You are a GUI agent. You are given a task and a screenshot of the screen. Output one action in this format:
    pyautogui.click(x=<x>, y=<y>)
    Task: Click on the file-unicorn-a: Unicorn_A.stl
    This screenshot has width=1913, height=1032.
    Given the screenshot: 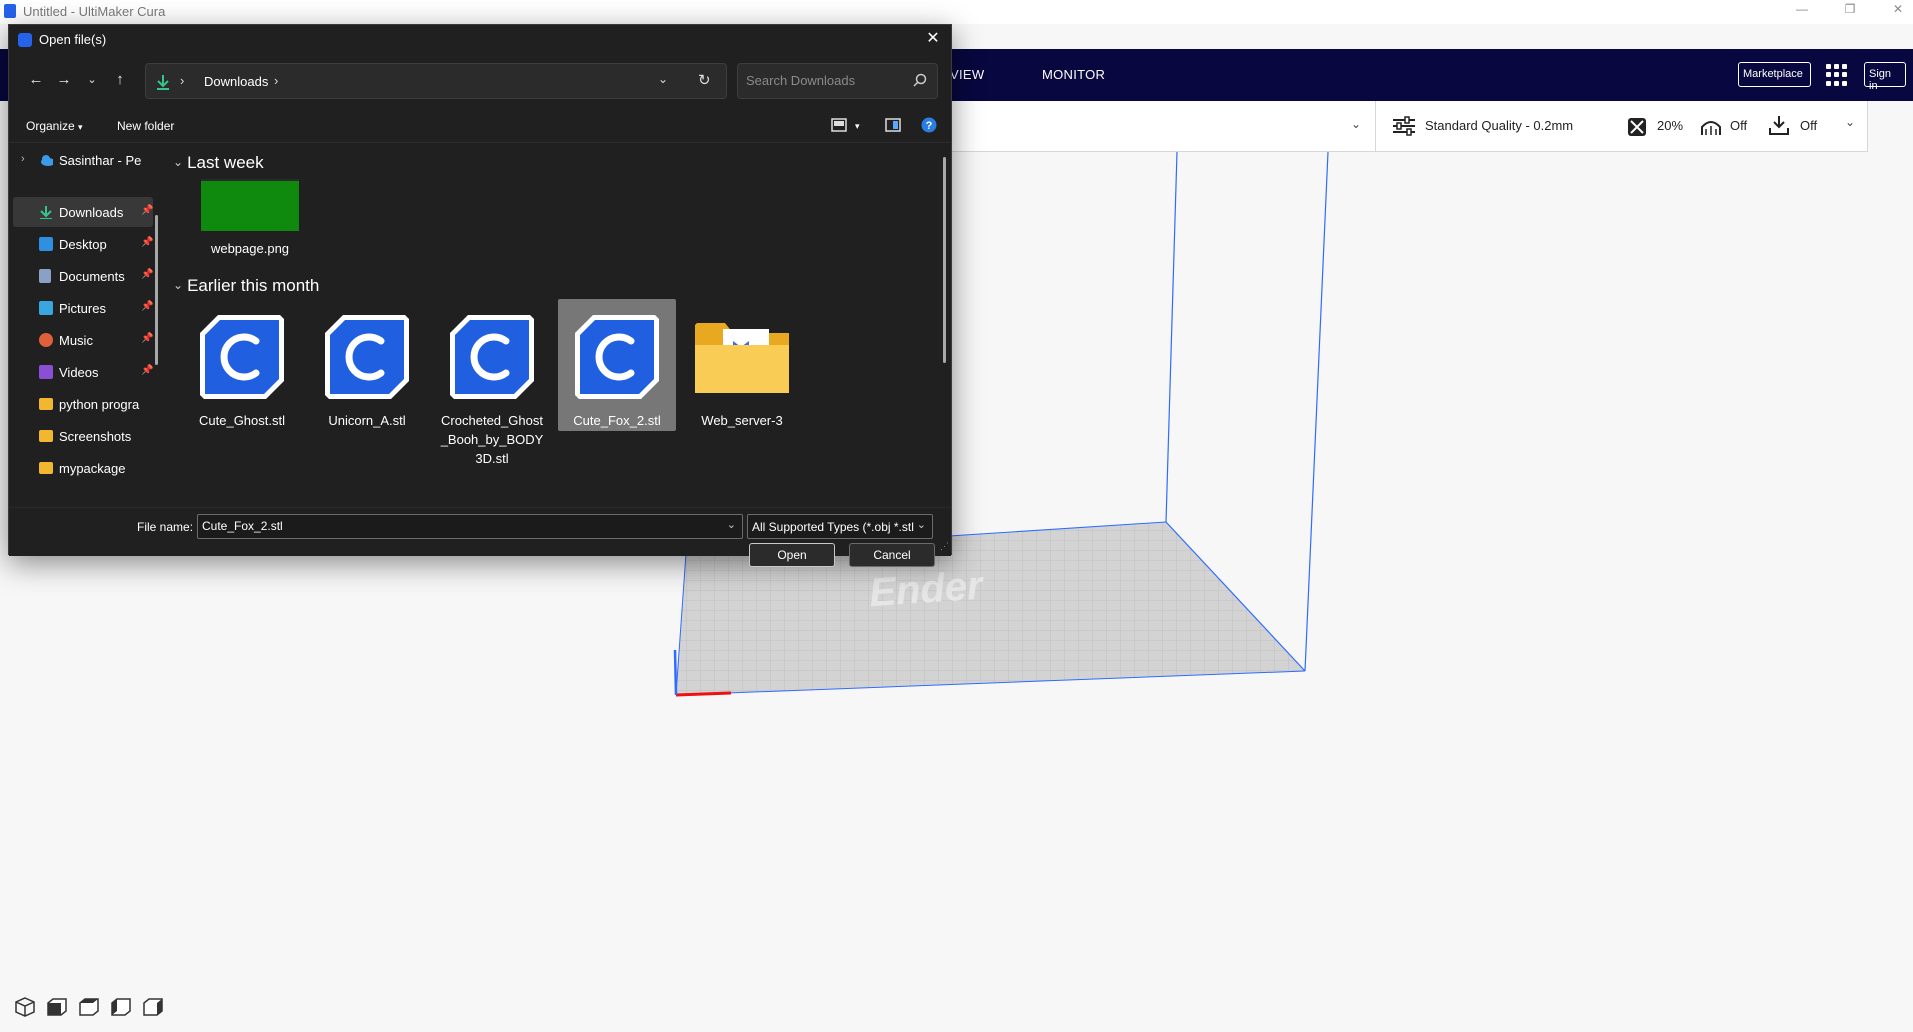 What is the action you would take?
    pyautogui.click(x=367, y=367)
    